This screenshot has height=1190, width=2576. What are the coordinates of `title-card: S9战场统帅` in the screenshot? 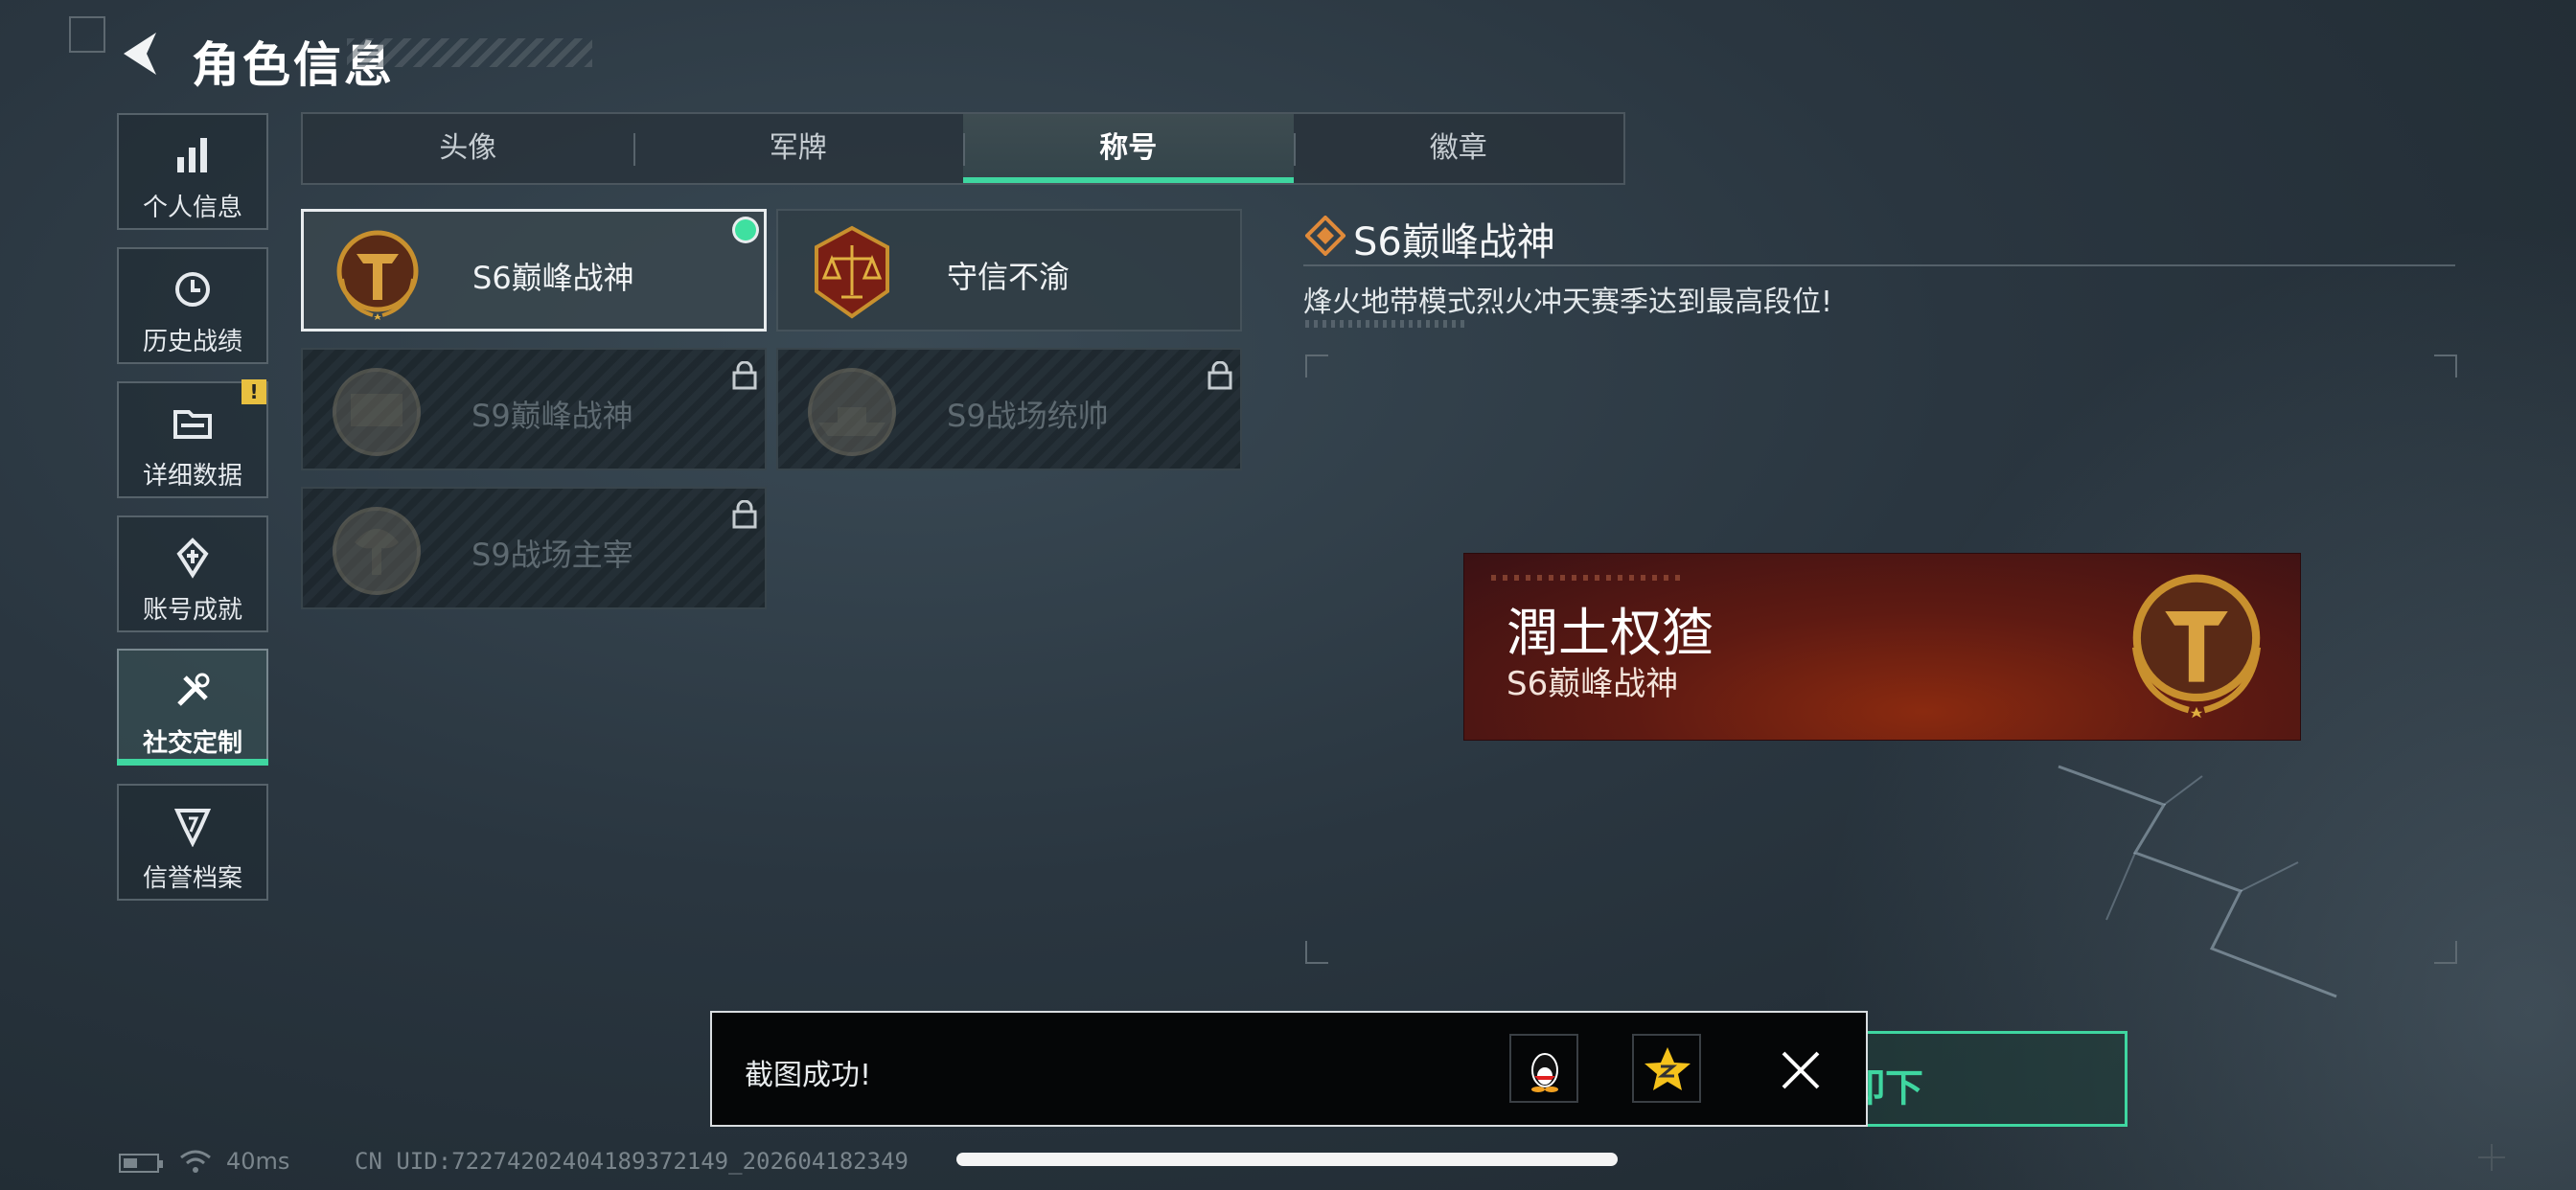 It's located at (1009, 409).